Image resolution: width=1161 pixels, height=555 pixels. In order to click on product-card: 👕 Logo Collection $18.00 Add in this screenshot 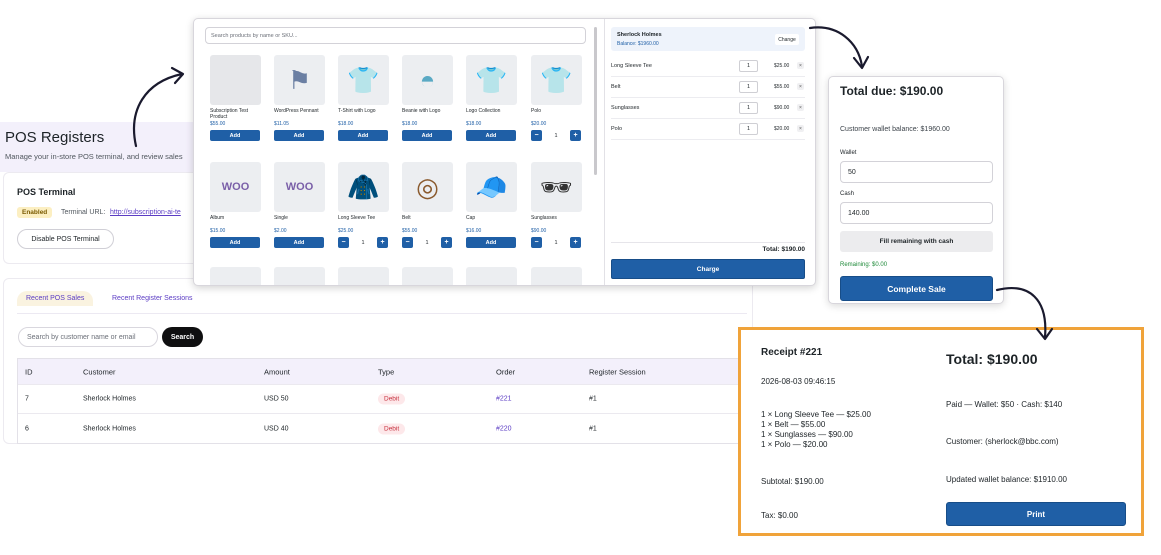, I will do `click(493, 98)`.